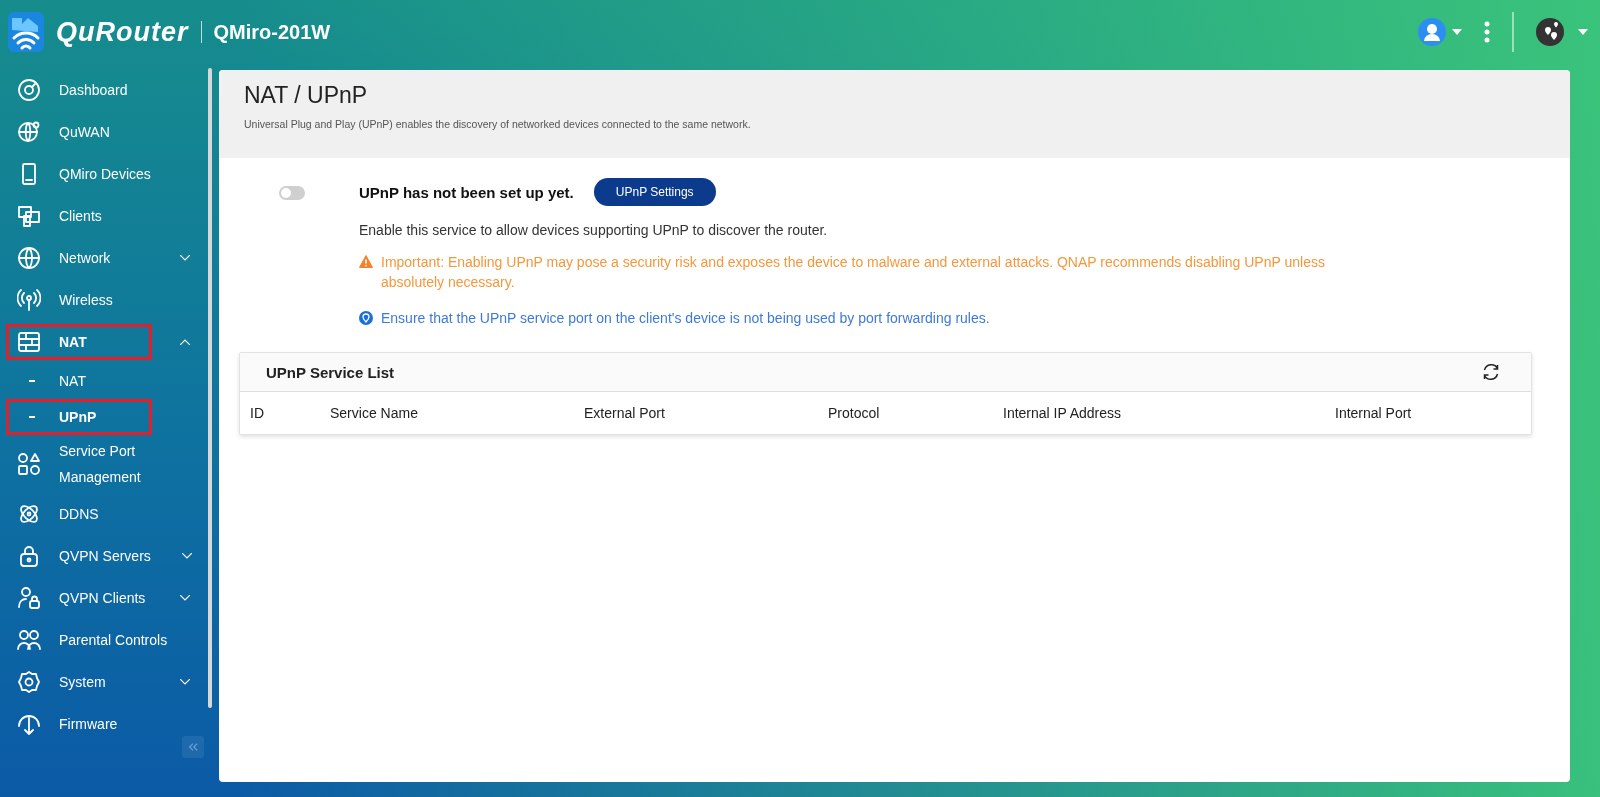 This screenshot has height=797, width=1600. I want to click on page-title: NAT / UPnP, so click(306, 95).